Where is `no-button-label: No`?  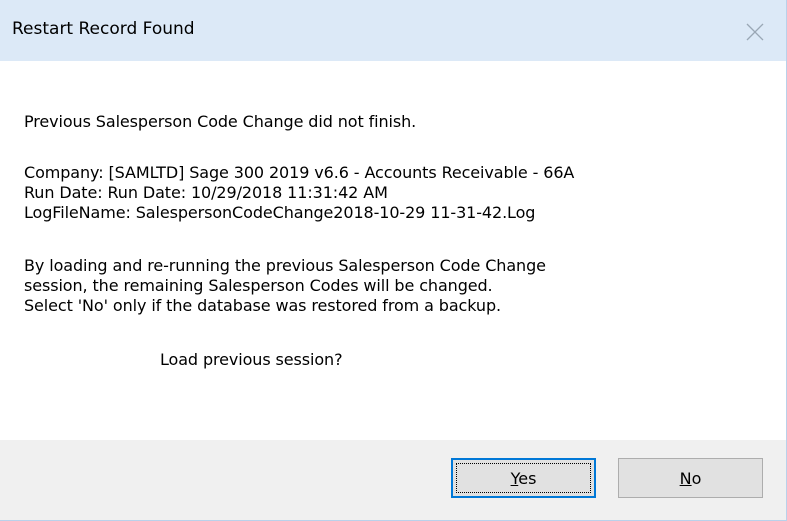 no-button-label: No is located at coordinates (691, 478).